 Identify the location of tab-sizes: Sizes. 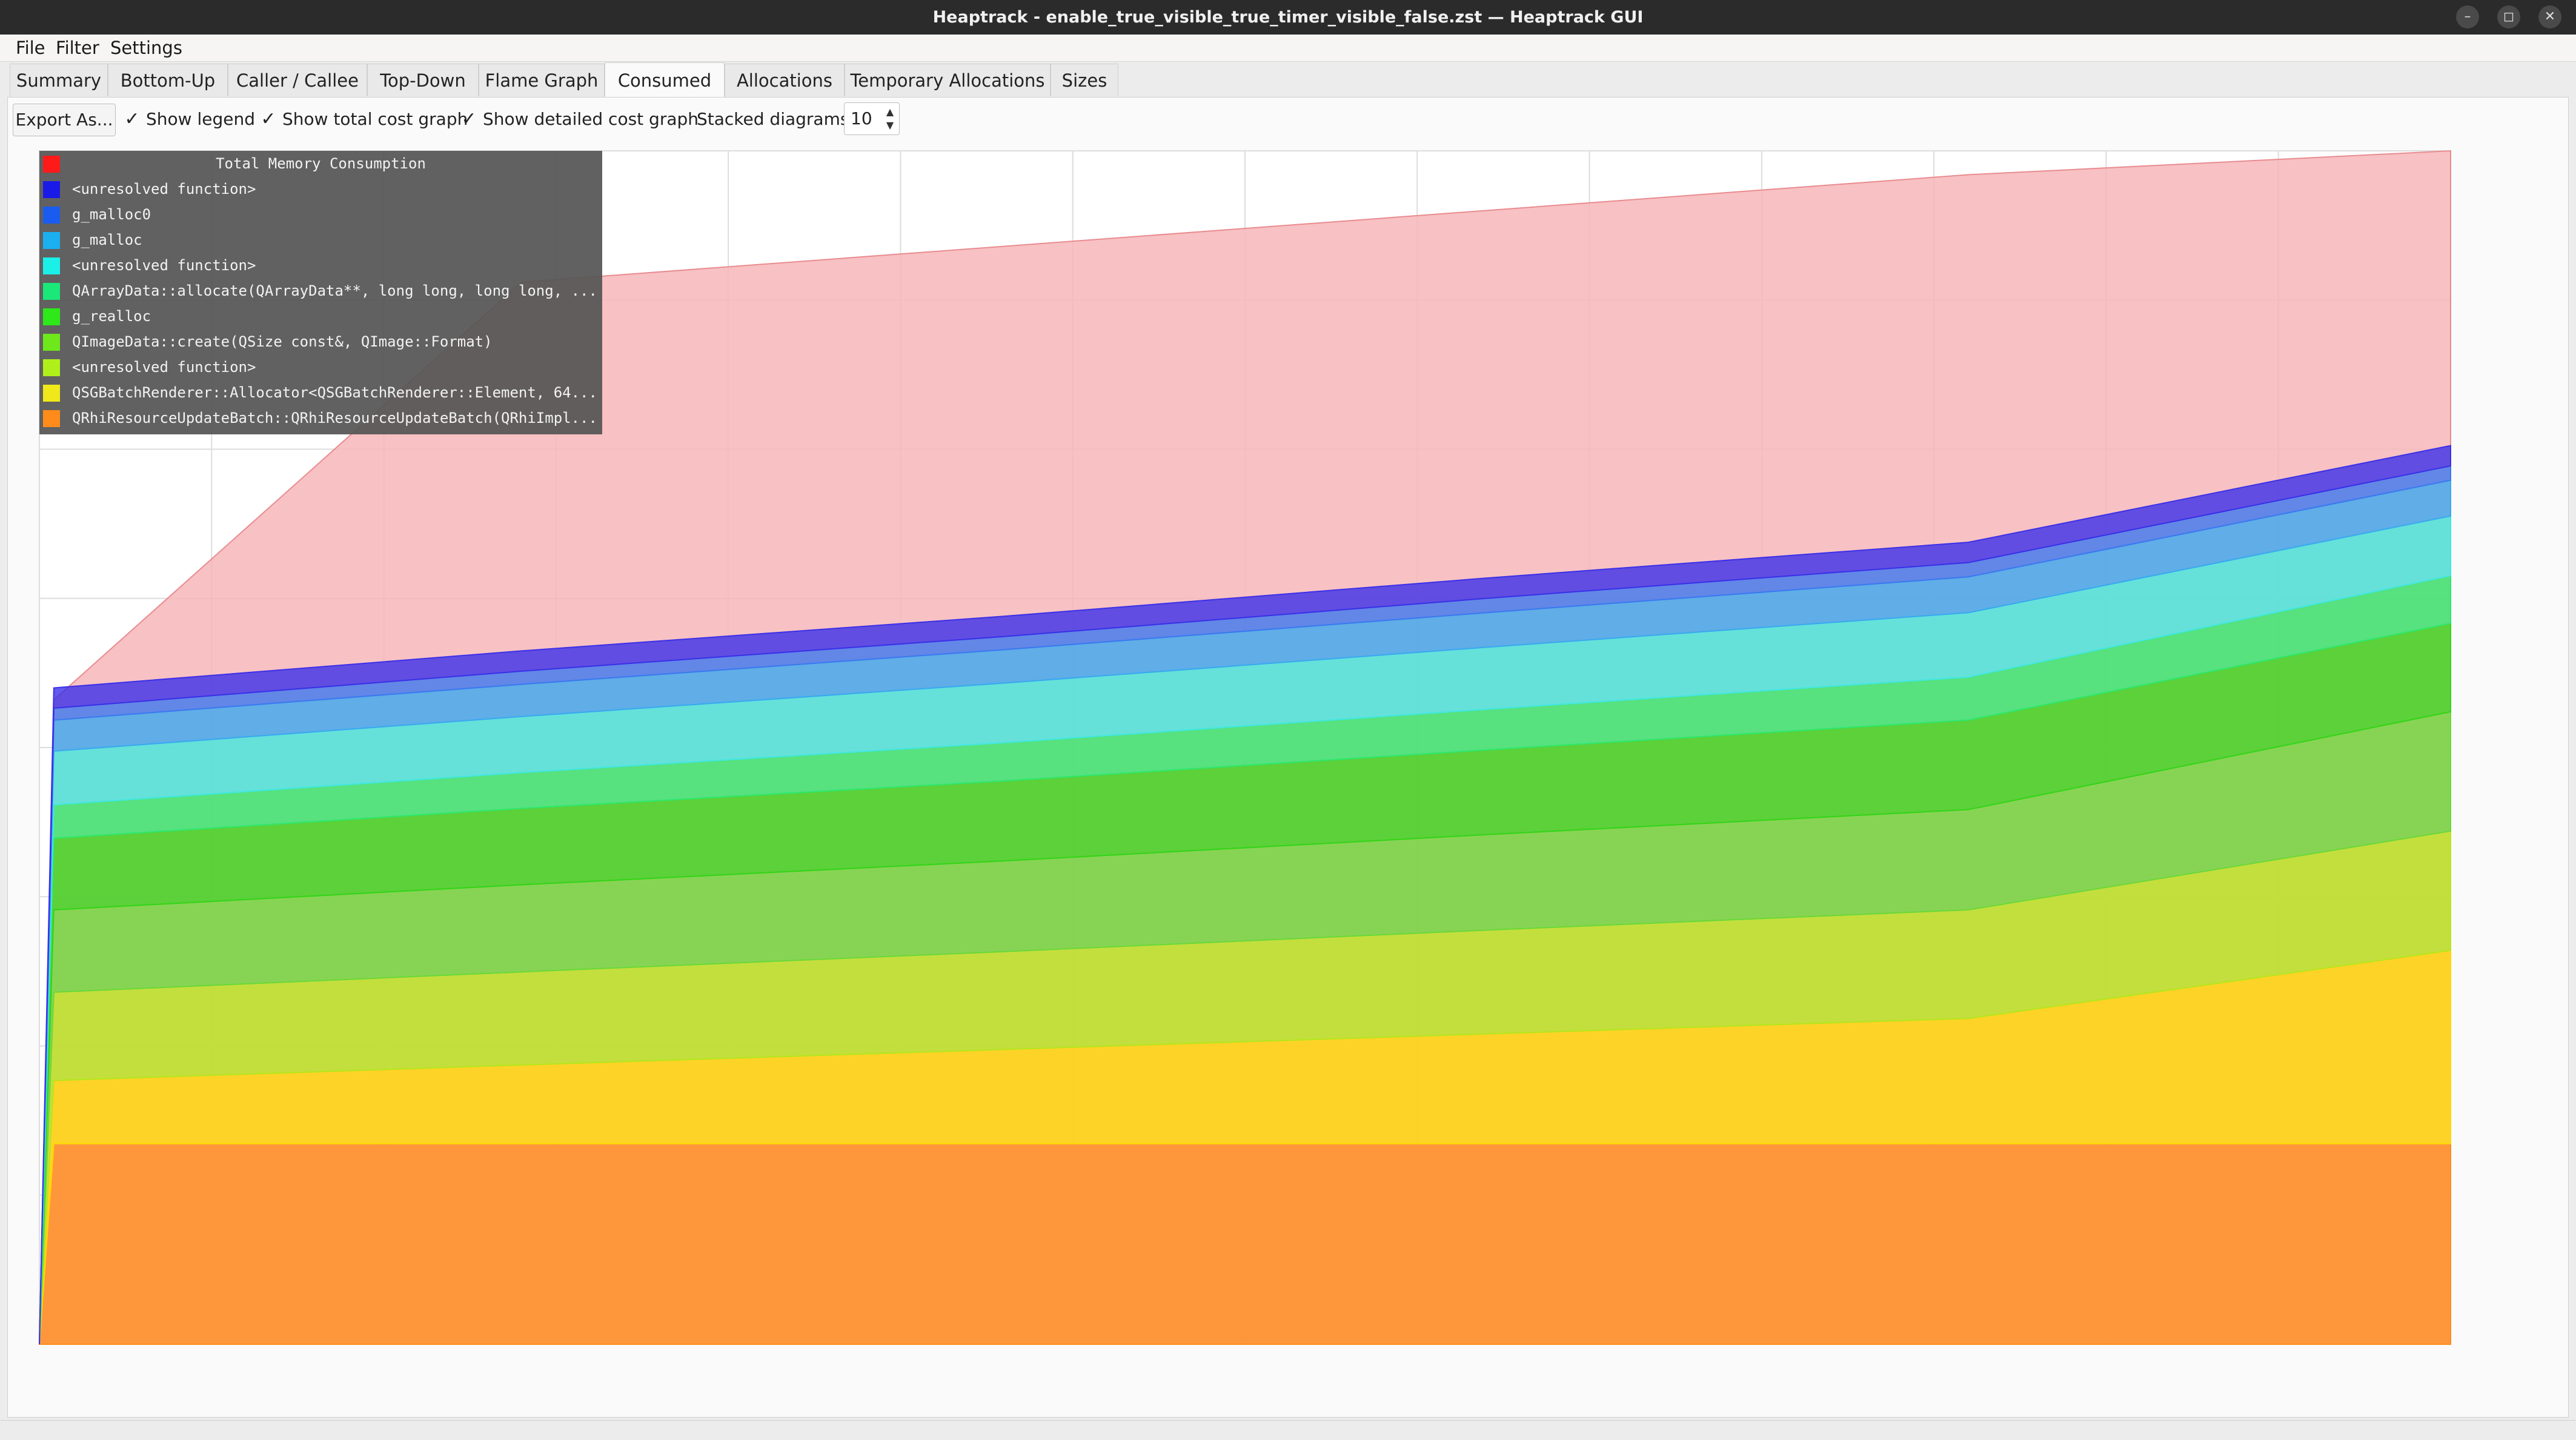
(1084, 80).